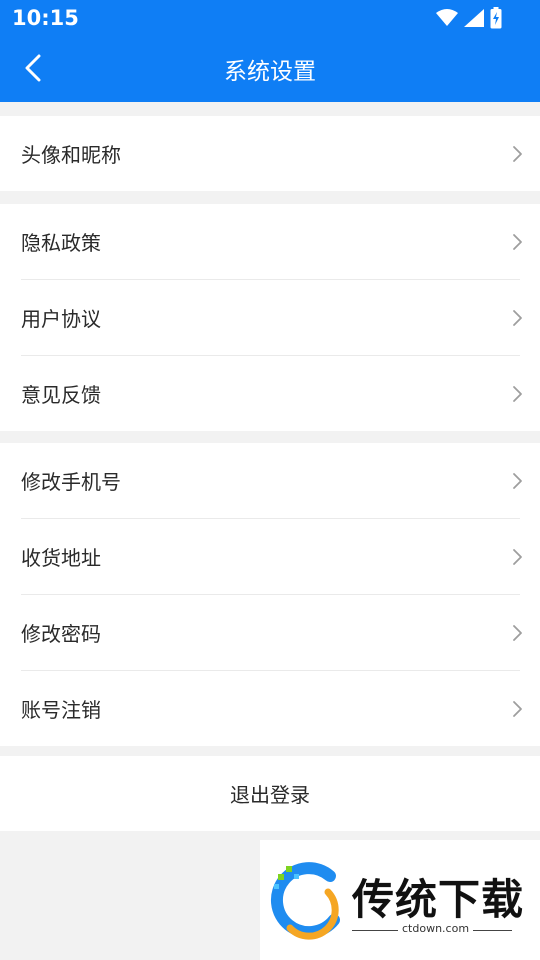 This screenshot has height=960, width=540. Describe the element at coordinates (270, 556) in the screenshot. I see `settings-item-shipping-address: 收货地址` at that location.